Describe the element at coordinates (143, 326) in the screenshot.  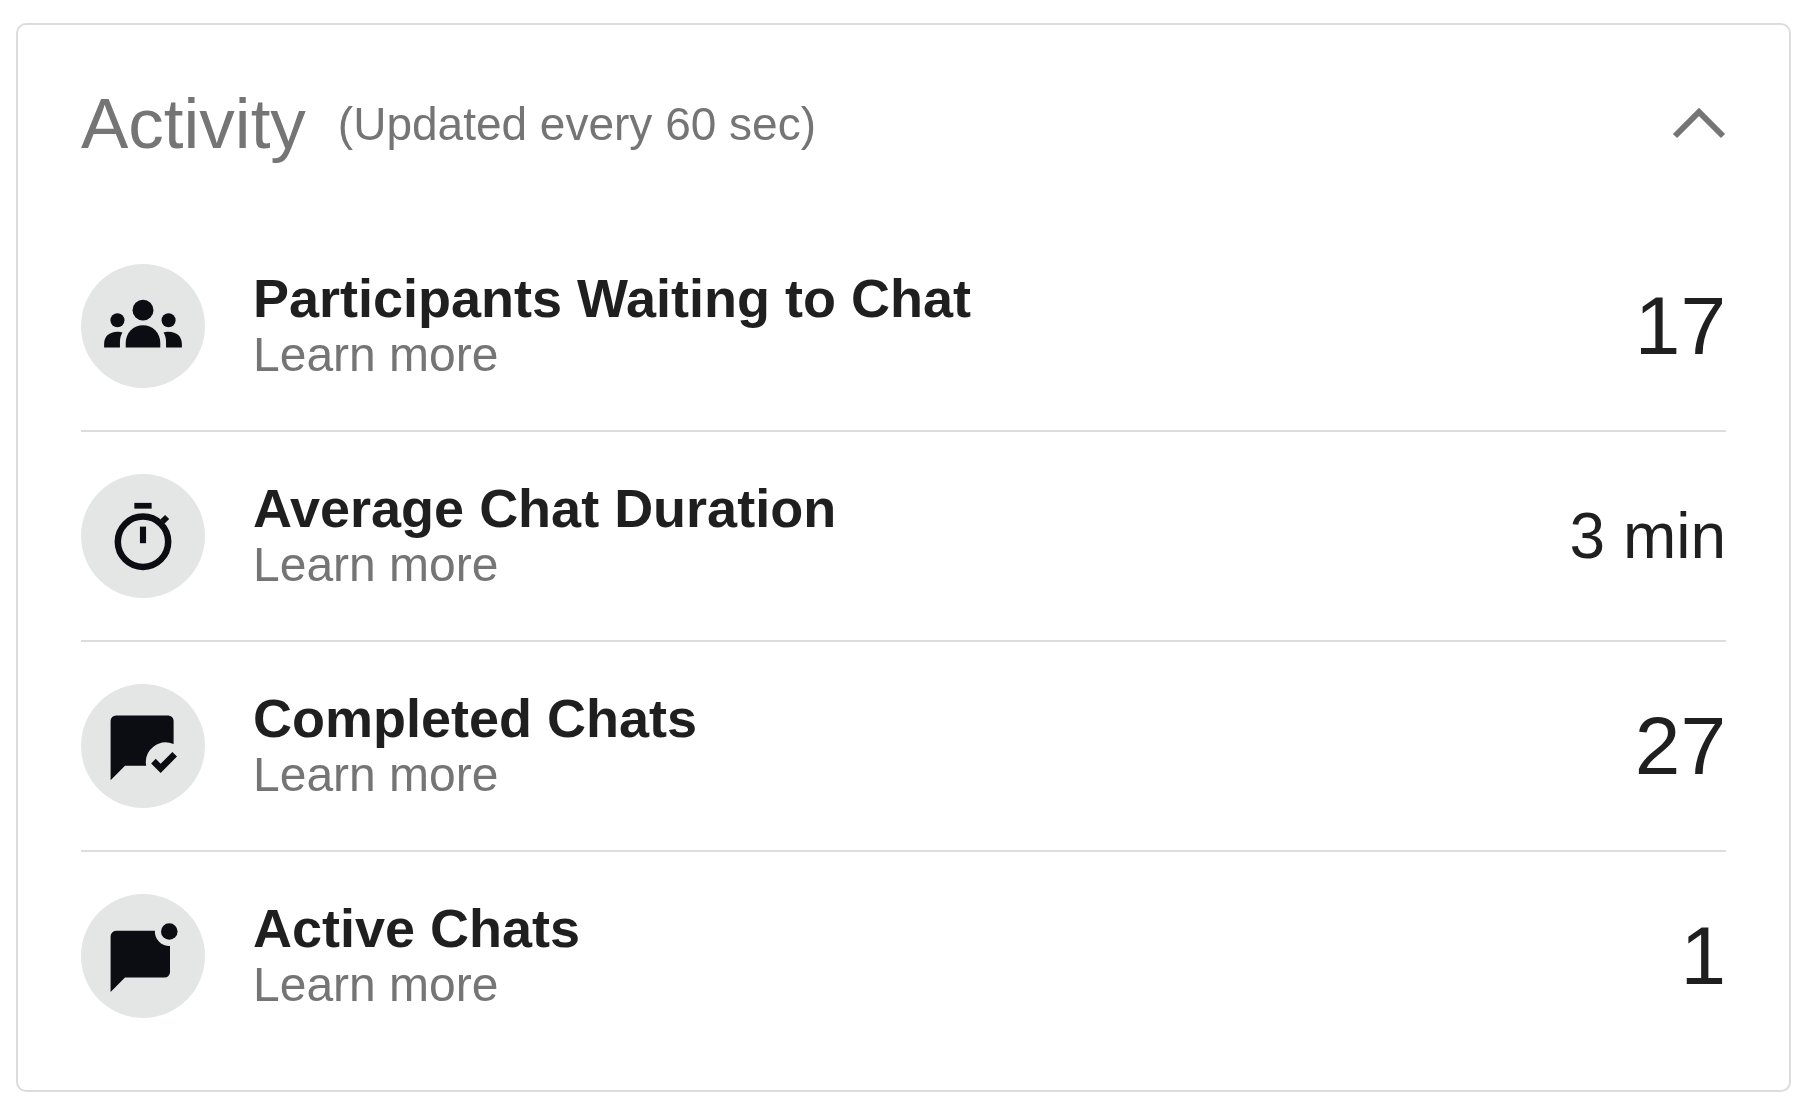
I see `people-group-icon` at that location.